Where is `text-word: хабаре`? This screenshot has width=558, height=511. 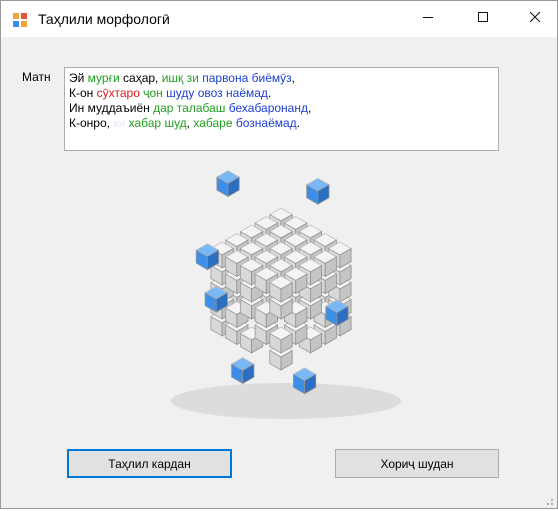
text-word: хабаре is located at coordinates (213, 123).